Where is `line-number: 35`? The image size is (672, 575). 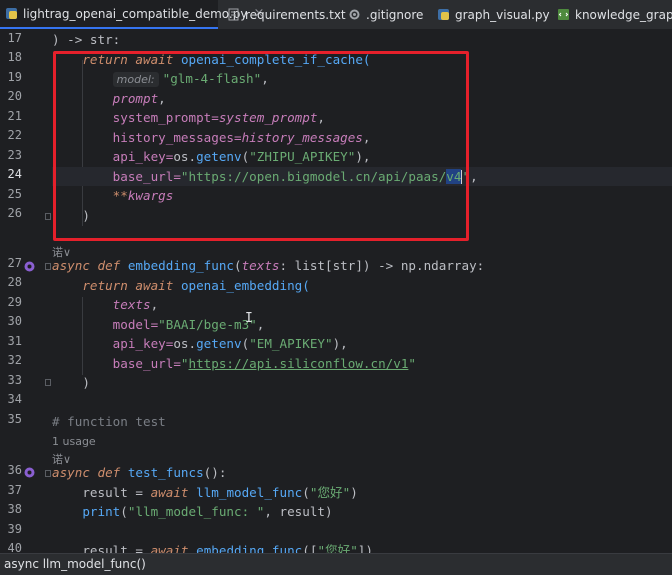
line-number: 35 is located at coordinates (14, 419).